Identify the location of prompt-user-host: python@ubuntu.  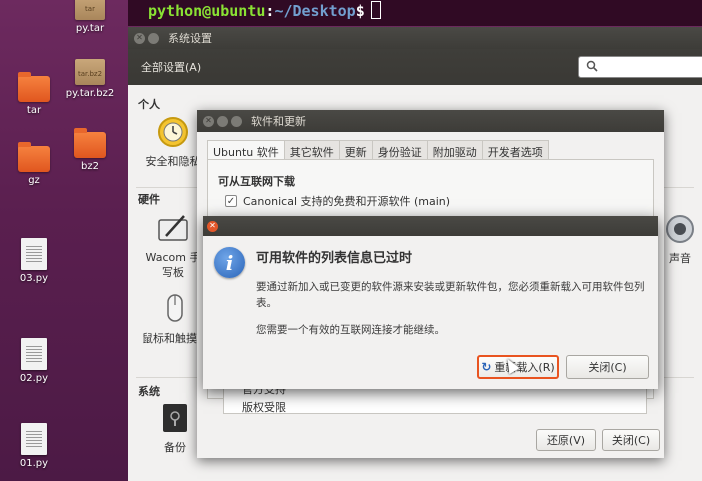
(207, 11).